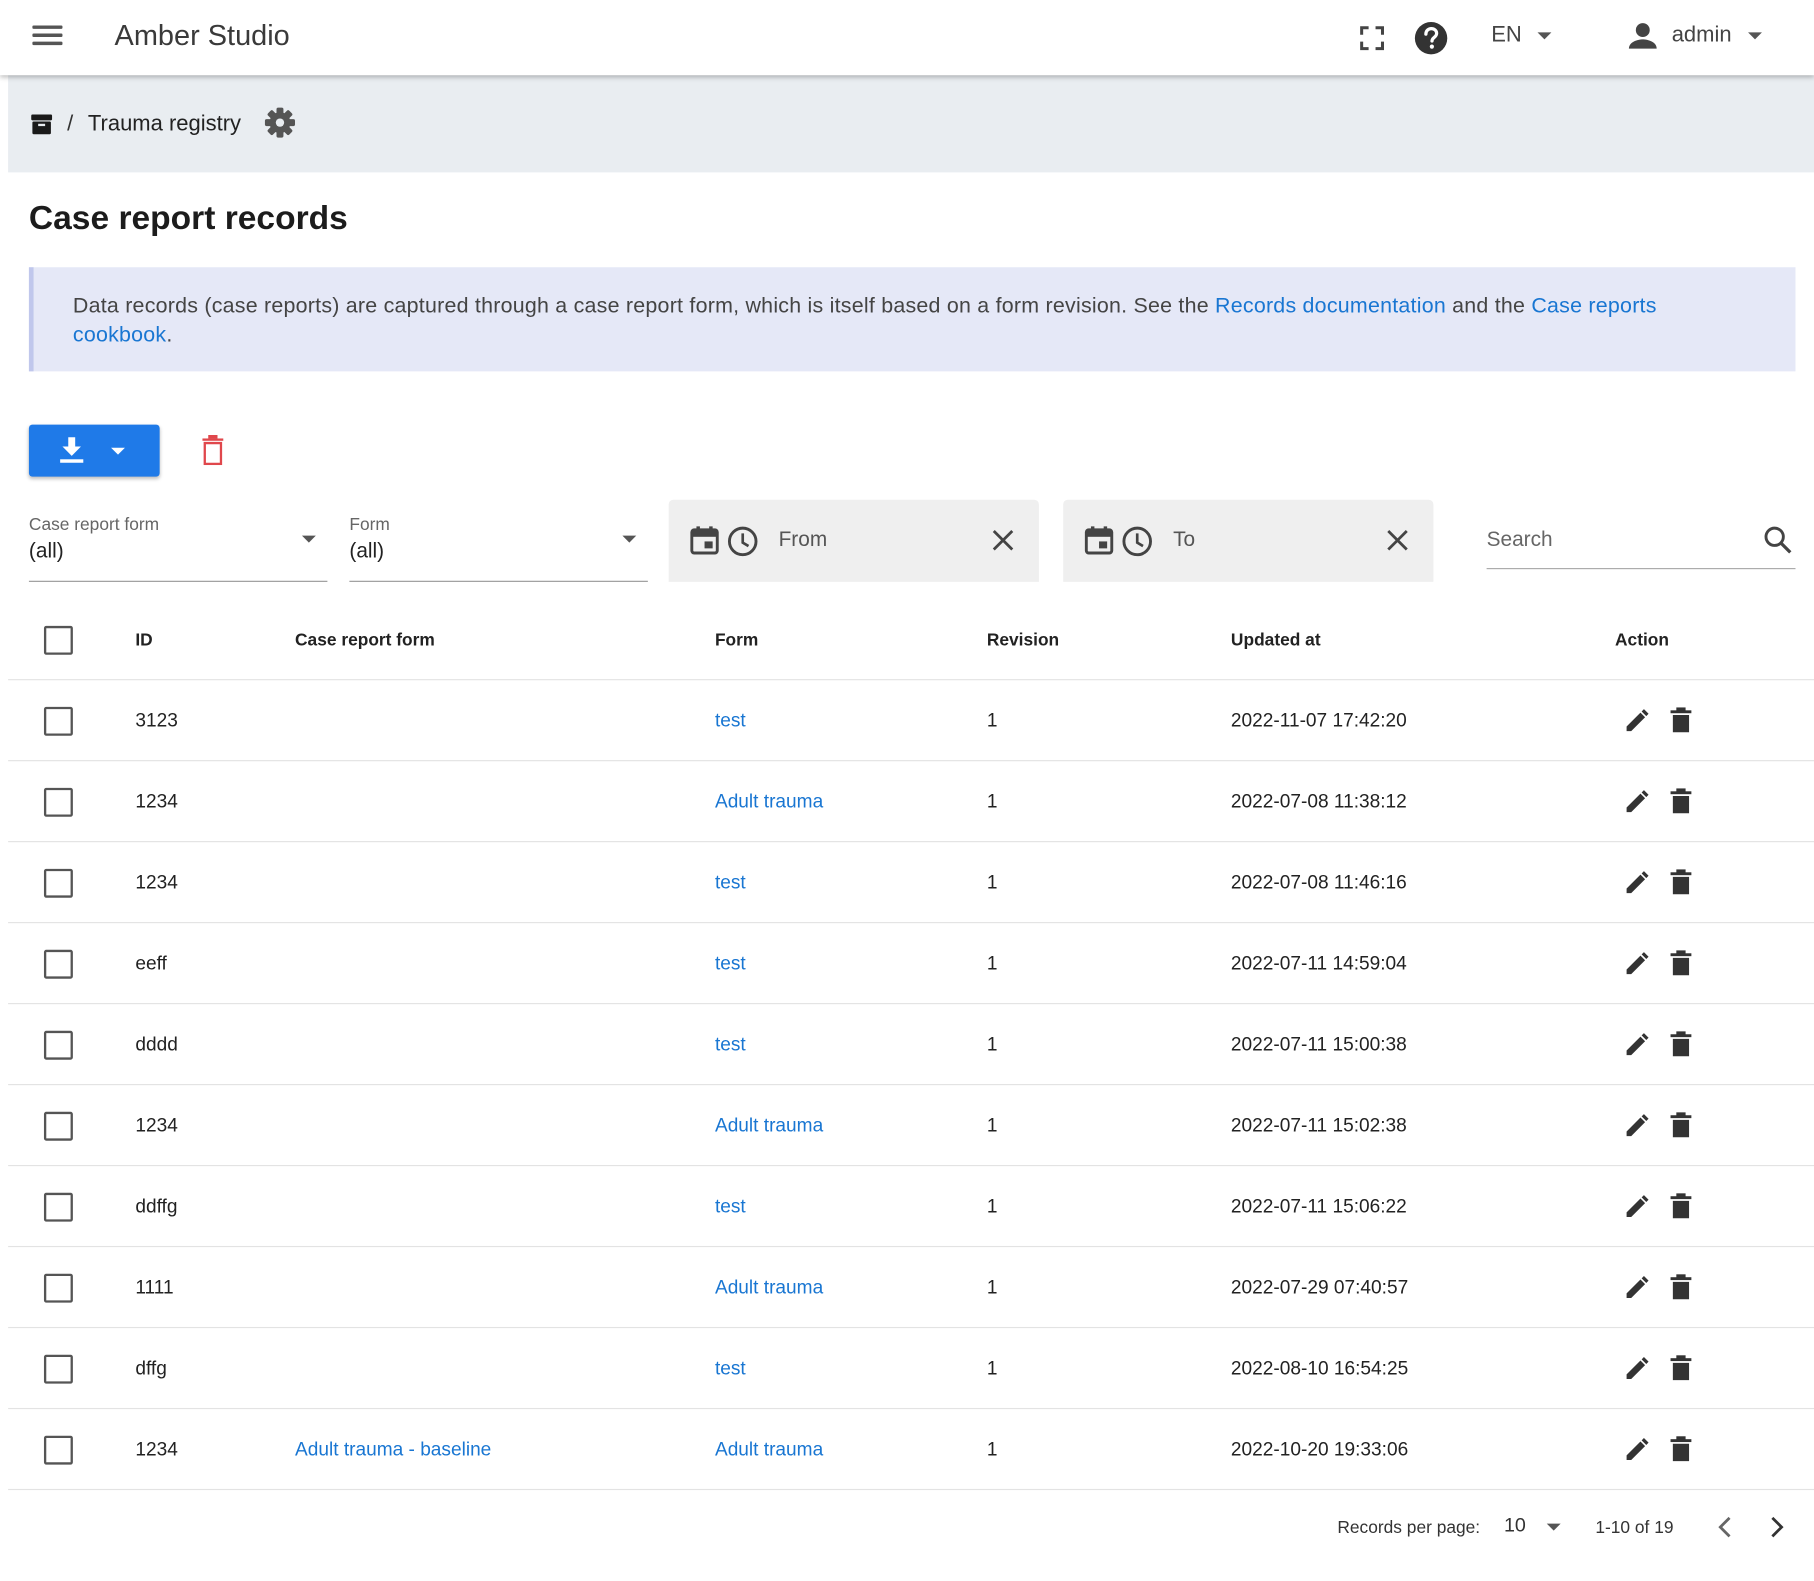 This screenshot has width=1814, height=1581. I want to click on pagination: Records per page: 10 1-10 of 19, so click(911, 1528).